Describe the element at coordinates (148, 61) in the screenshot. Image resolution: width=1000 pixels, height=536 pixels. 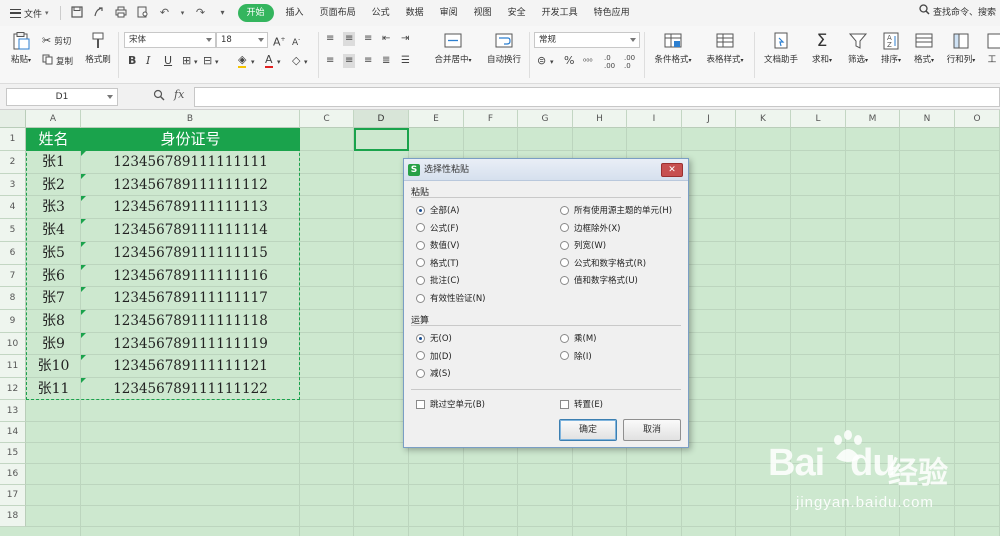
I see `italic-icon: I` at that location.